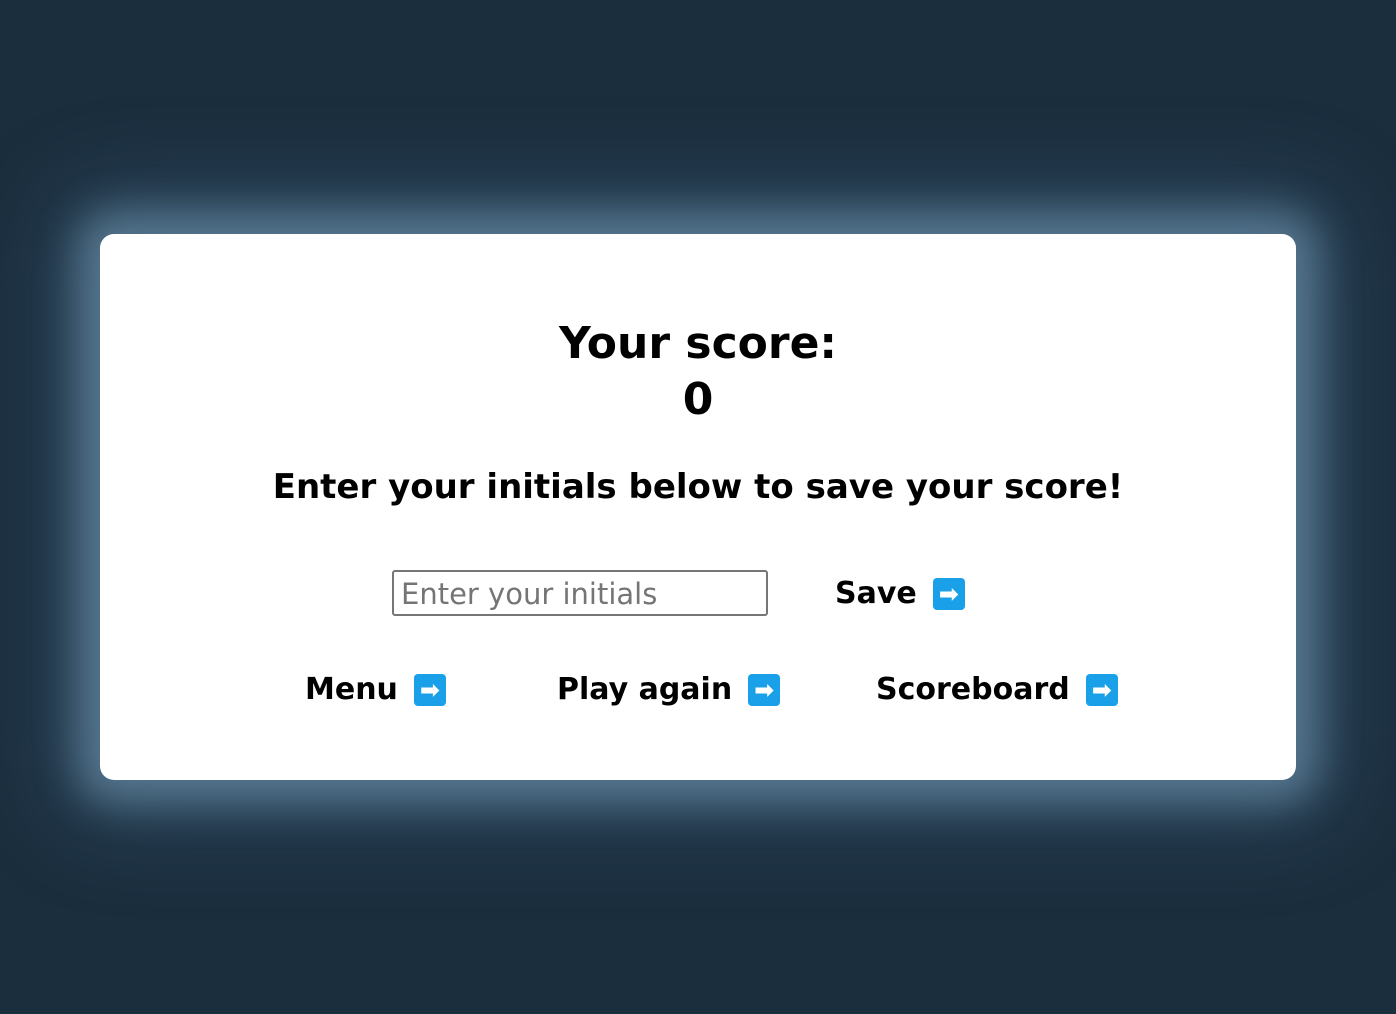 This screenshot has height=1014, width=1396. I want to click on menu-button-label: Menu, so click(351, 689).